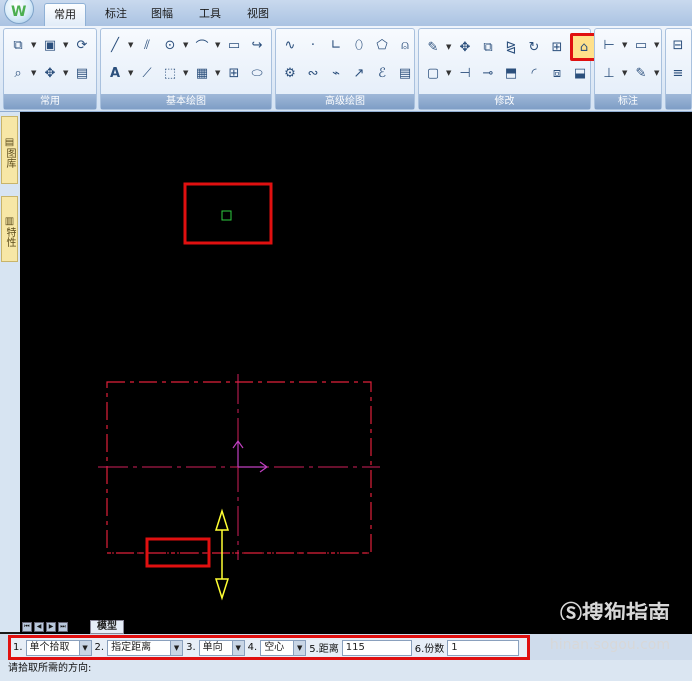 The width and height of the screenshot is (692, 681). What do you see at coordinates (234, 73) in the screenshot?
I see `grid-icon: ⊞` at bounding box center [234, 73].